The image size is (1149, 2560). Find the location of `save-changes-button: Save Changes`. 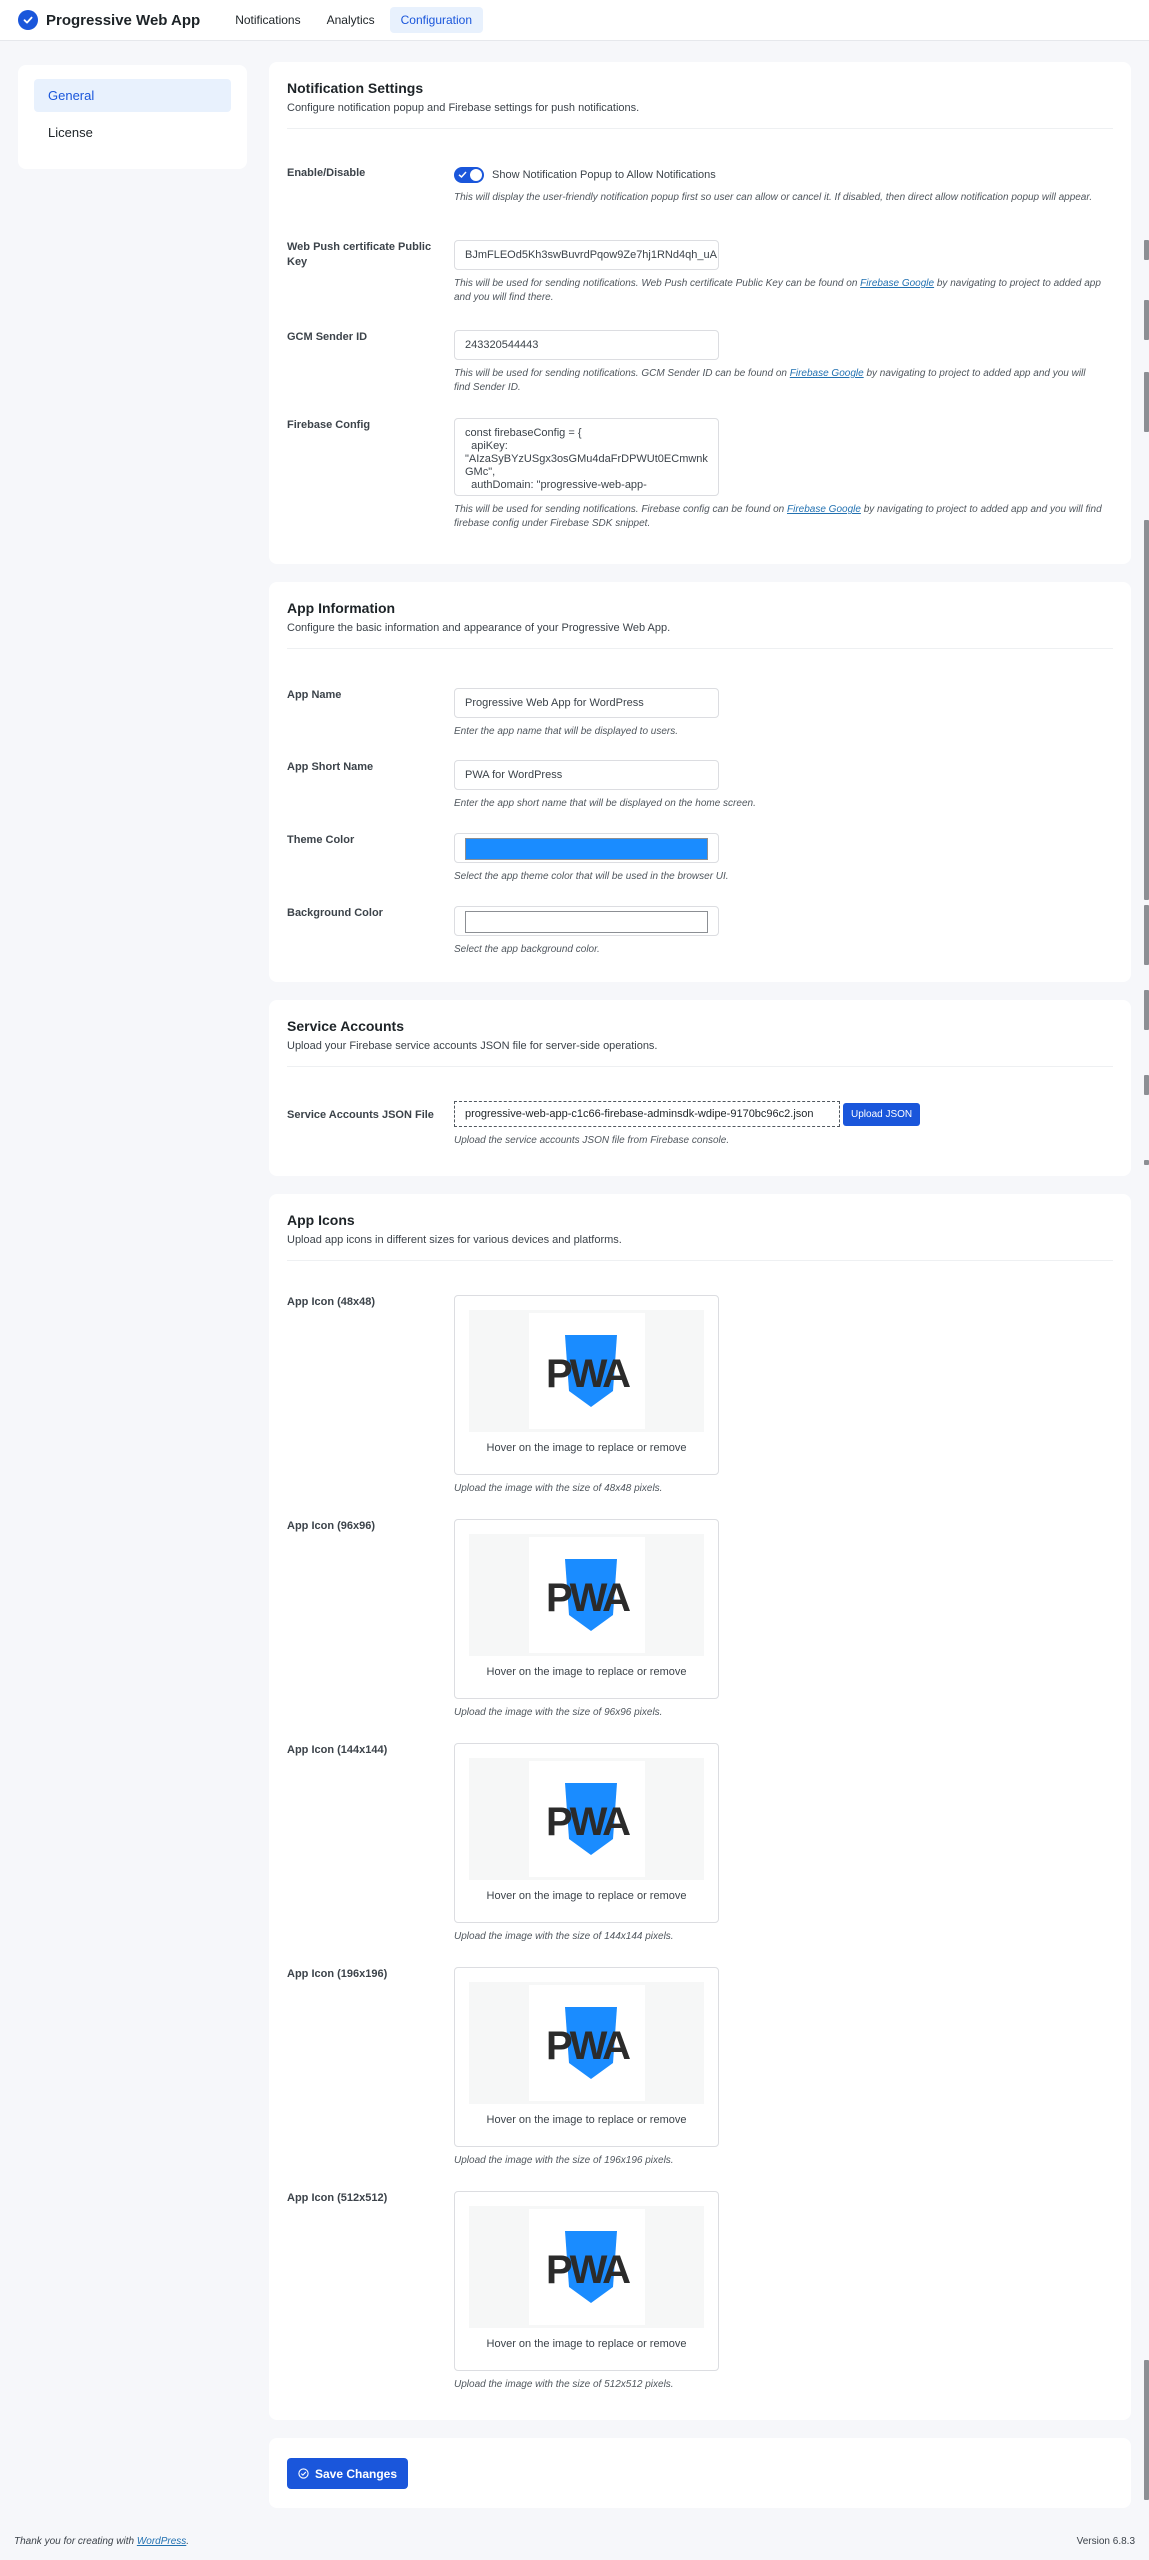

save-changes-button: Save Changes is located at coordinates (347, 2473).